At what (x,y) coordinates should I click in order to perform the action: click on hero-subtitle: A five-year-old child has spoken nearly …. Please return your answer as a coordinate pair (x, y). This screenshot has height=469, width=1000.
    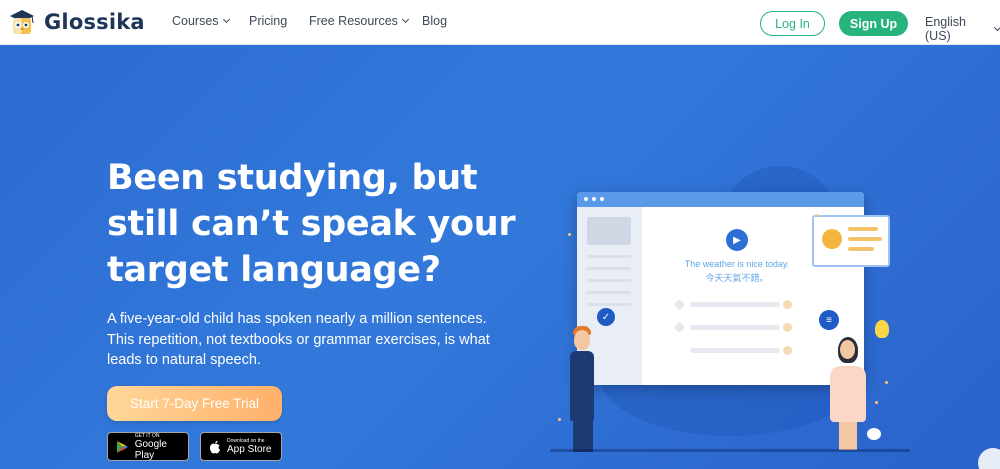
    Looking at the image, I should click on (298, 339).